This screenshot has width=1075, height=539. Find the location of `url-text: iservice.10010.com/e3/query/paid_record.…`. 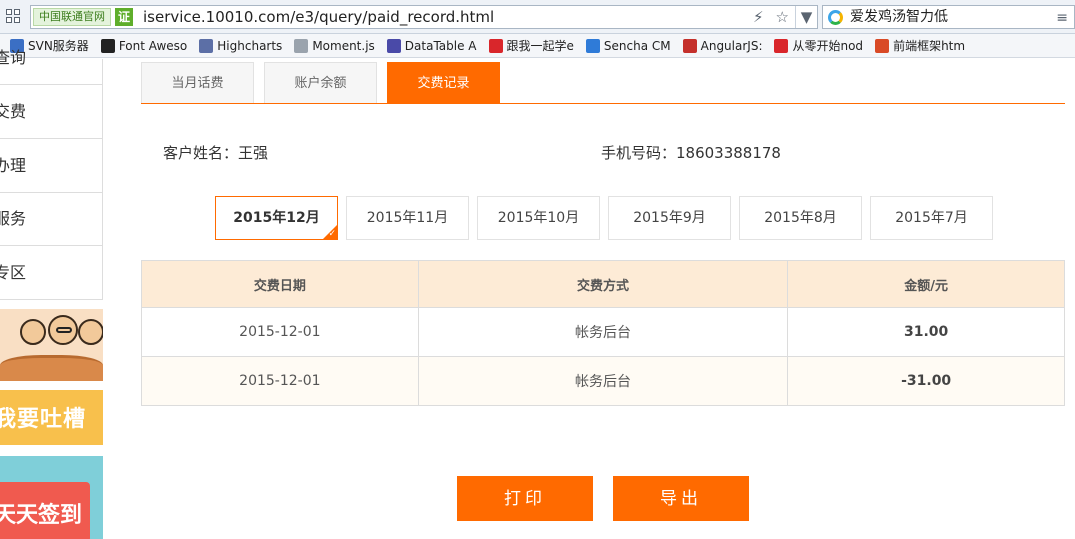

url-text: iservice.10010.com/e3/query/paid_record.… is located at coordinates (318, 17).